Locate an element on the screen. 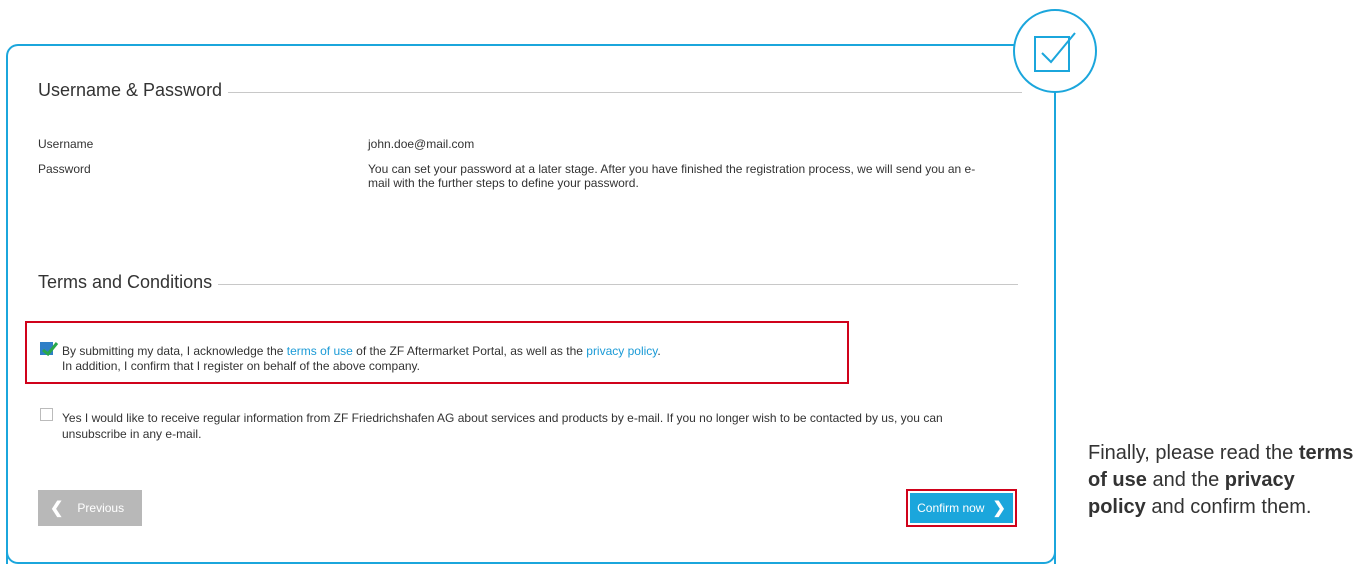 This screenshot has width=1360, height=564. form-frame-bottom is located at coordinates (531, 556).